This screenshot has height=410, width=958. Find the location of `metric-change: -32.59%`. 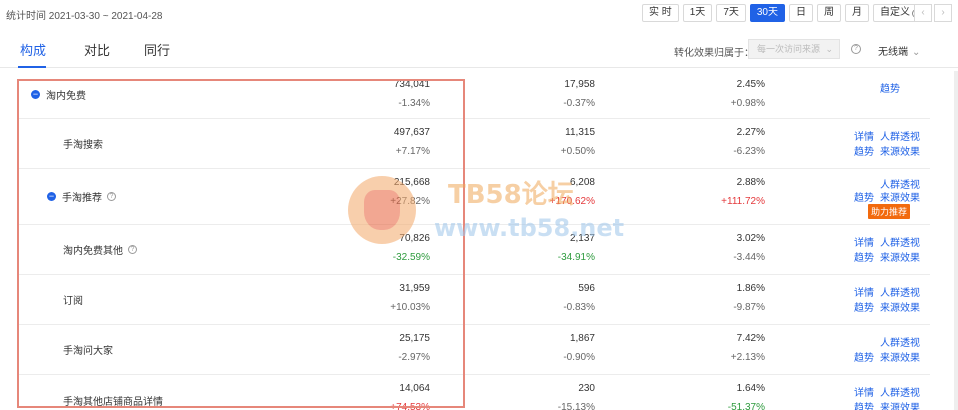

metric-change: -32.59% is located at coordinates (411, 257).